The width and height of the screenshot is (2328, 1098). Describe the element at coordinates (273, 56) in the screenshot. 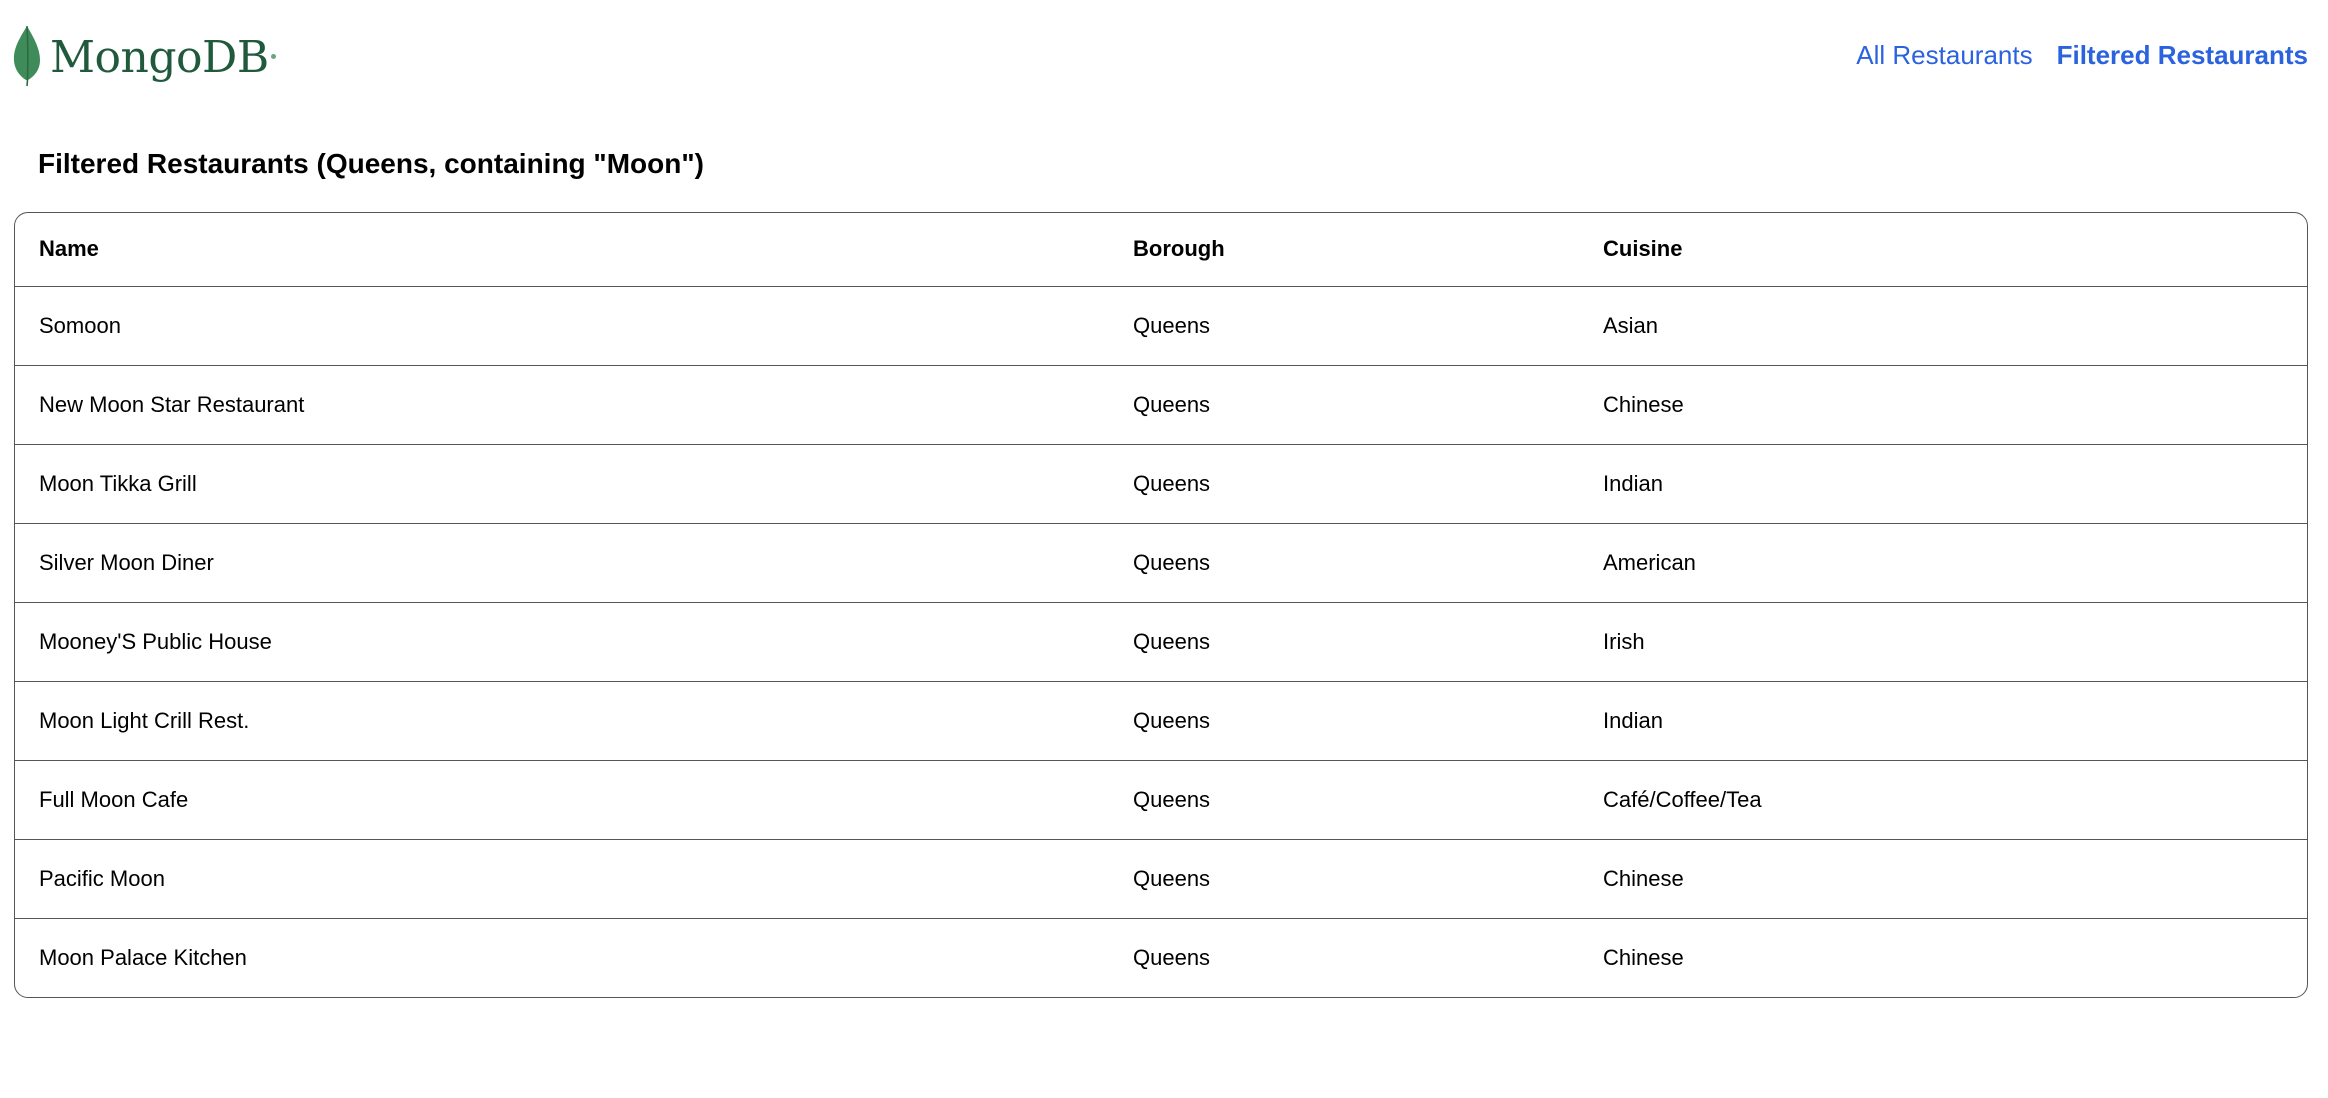

I see `logo-registered-dot` at that location.